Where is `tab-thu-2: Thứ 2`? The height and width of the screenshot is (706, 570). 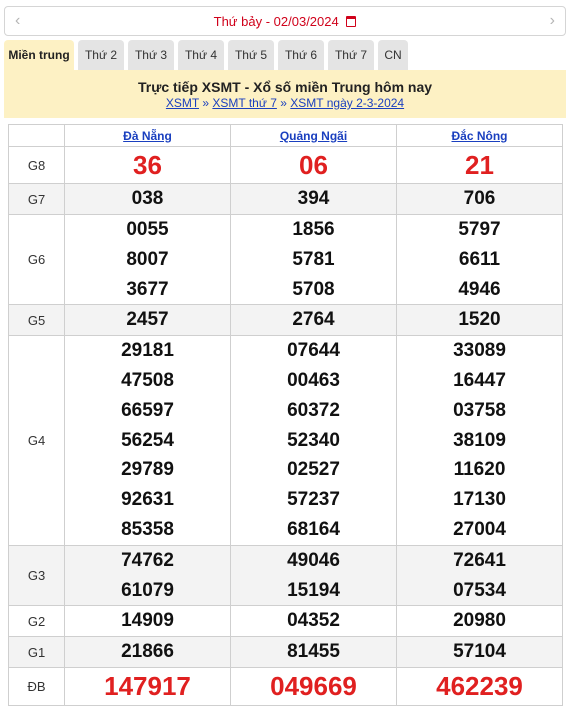 tab-thu-2: Thứ 2 is located at coordinates (101, 55).